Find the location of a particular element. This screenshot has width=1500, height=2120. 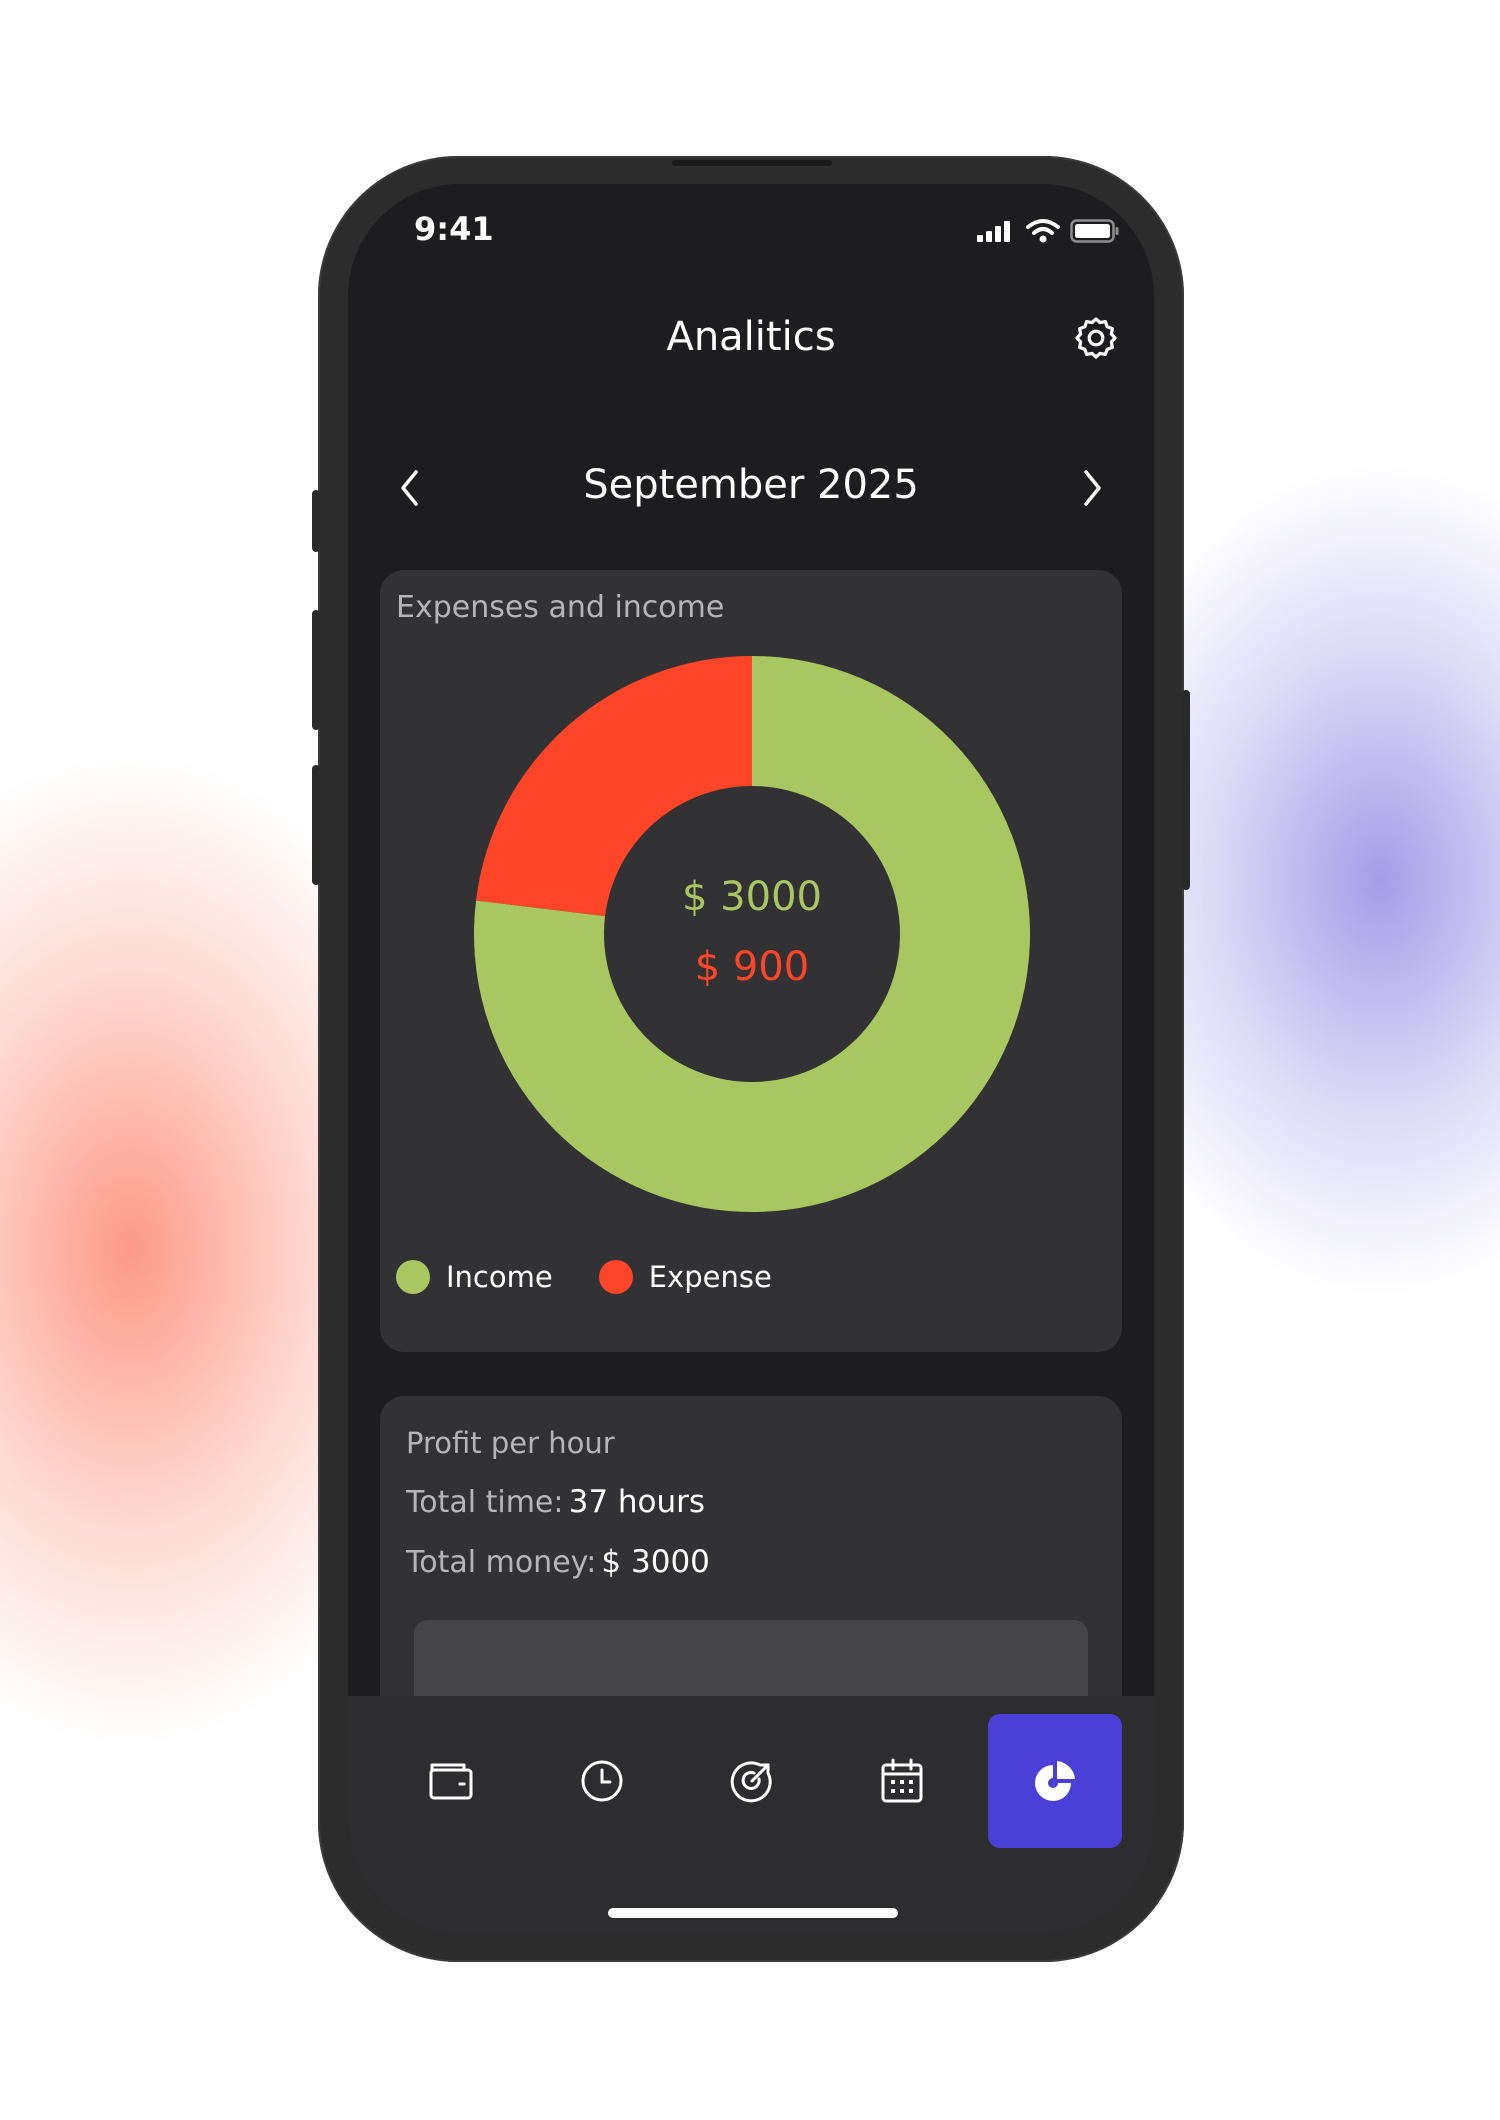

signal-icon is located at coordinates (993, 231).